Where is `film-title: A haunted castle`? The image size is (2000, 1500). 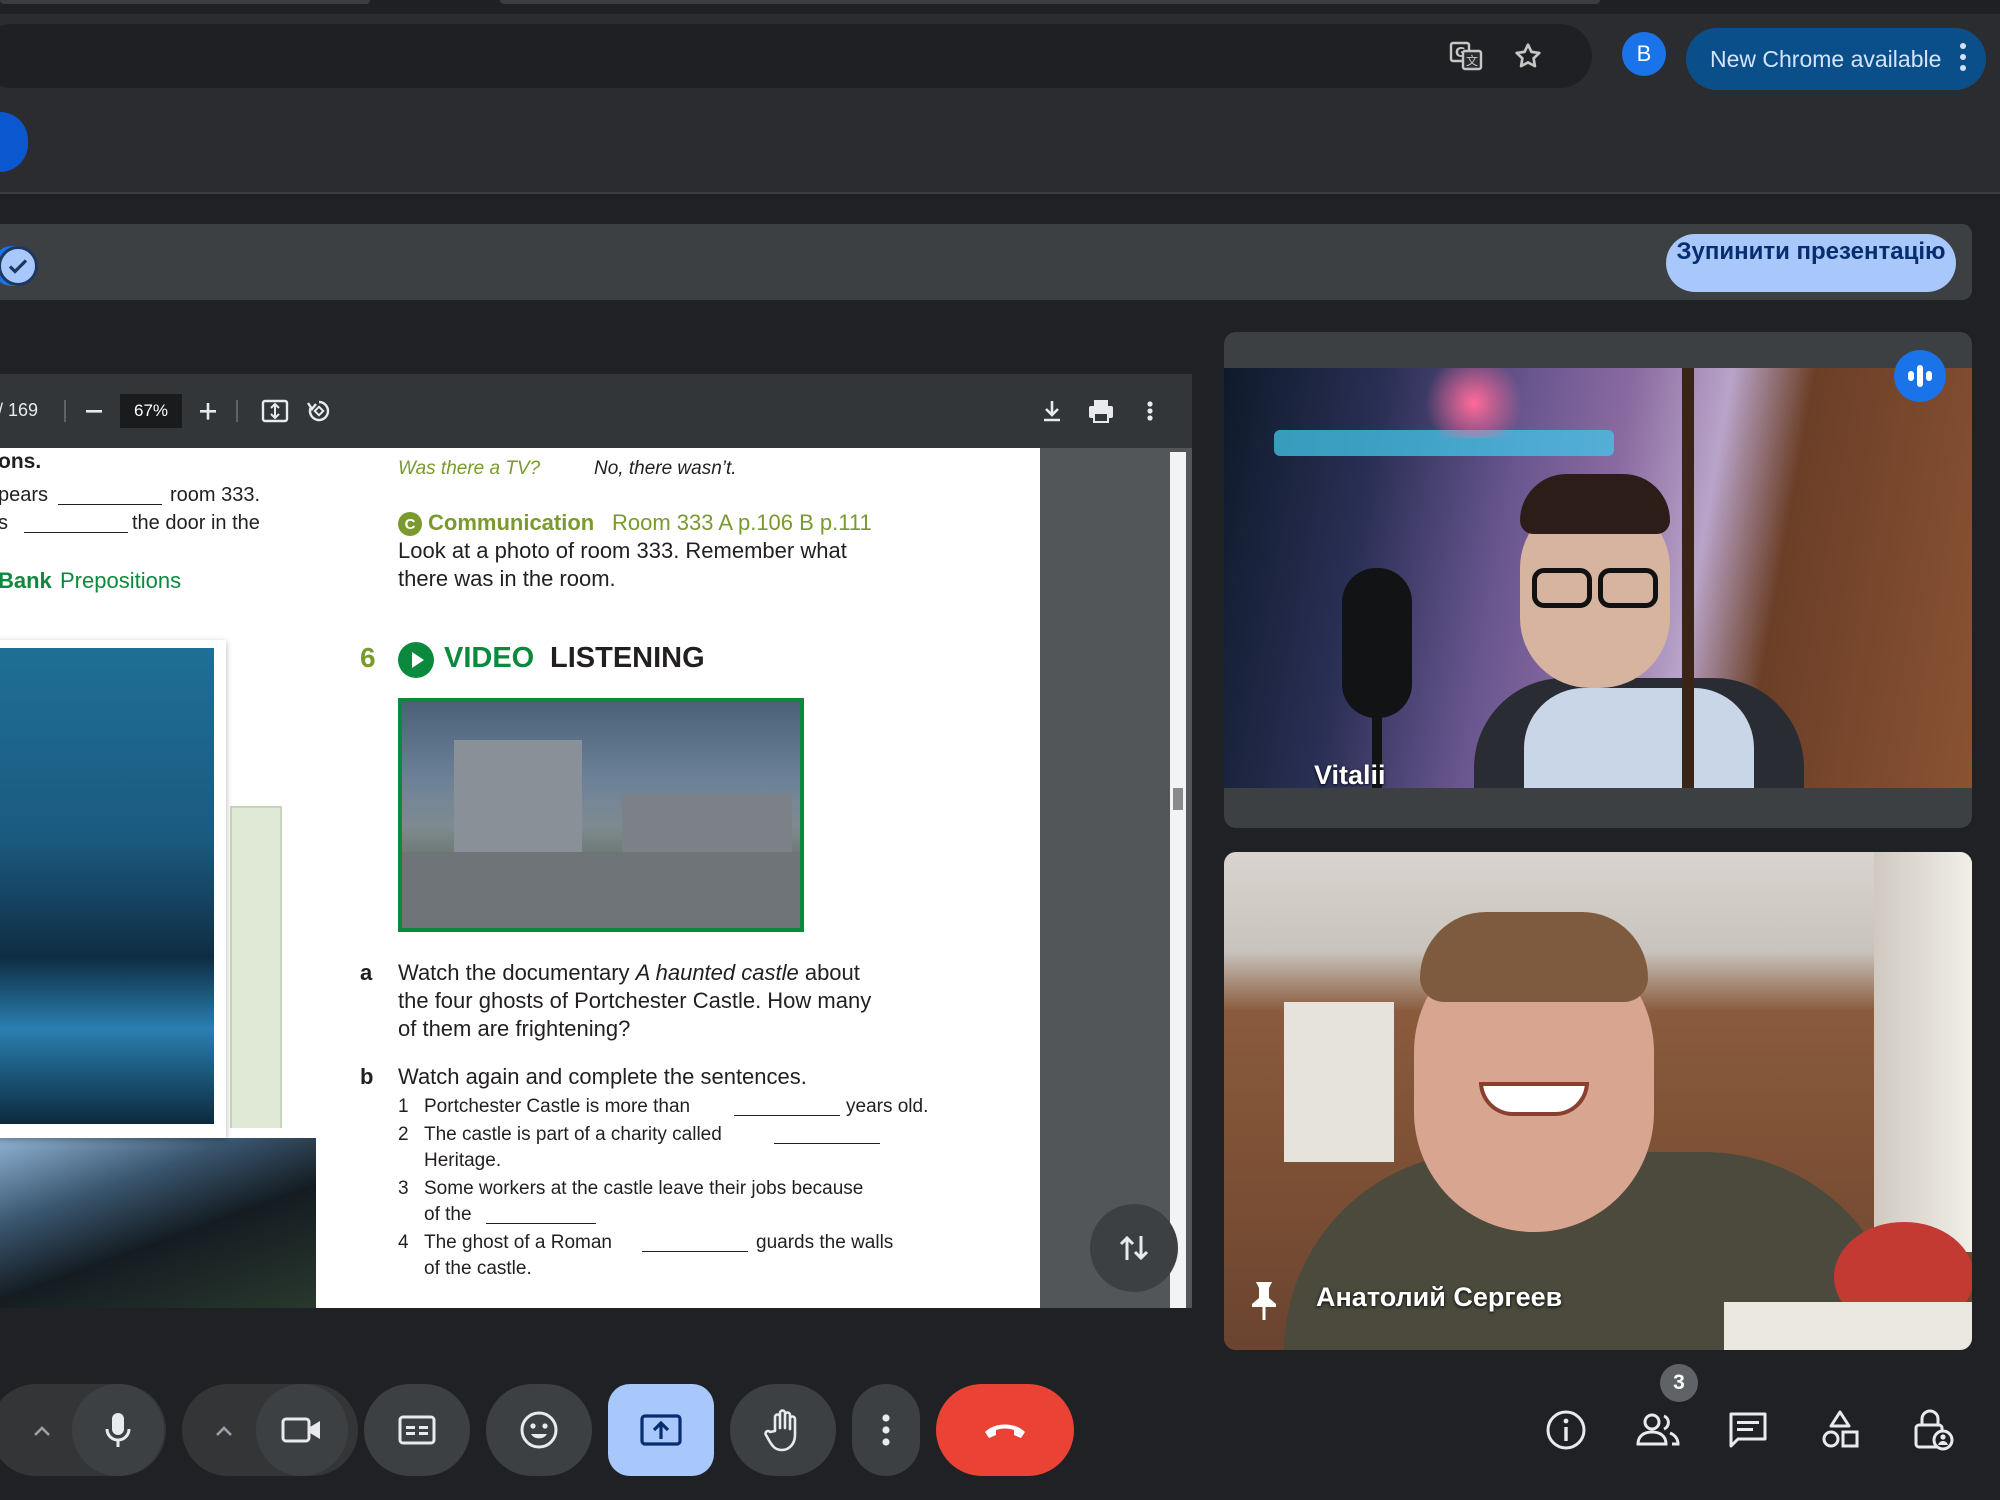
film-title: A haunted castle is located at coordinates (717, 972).